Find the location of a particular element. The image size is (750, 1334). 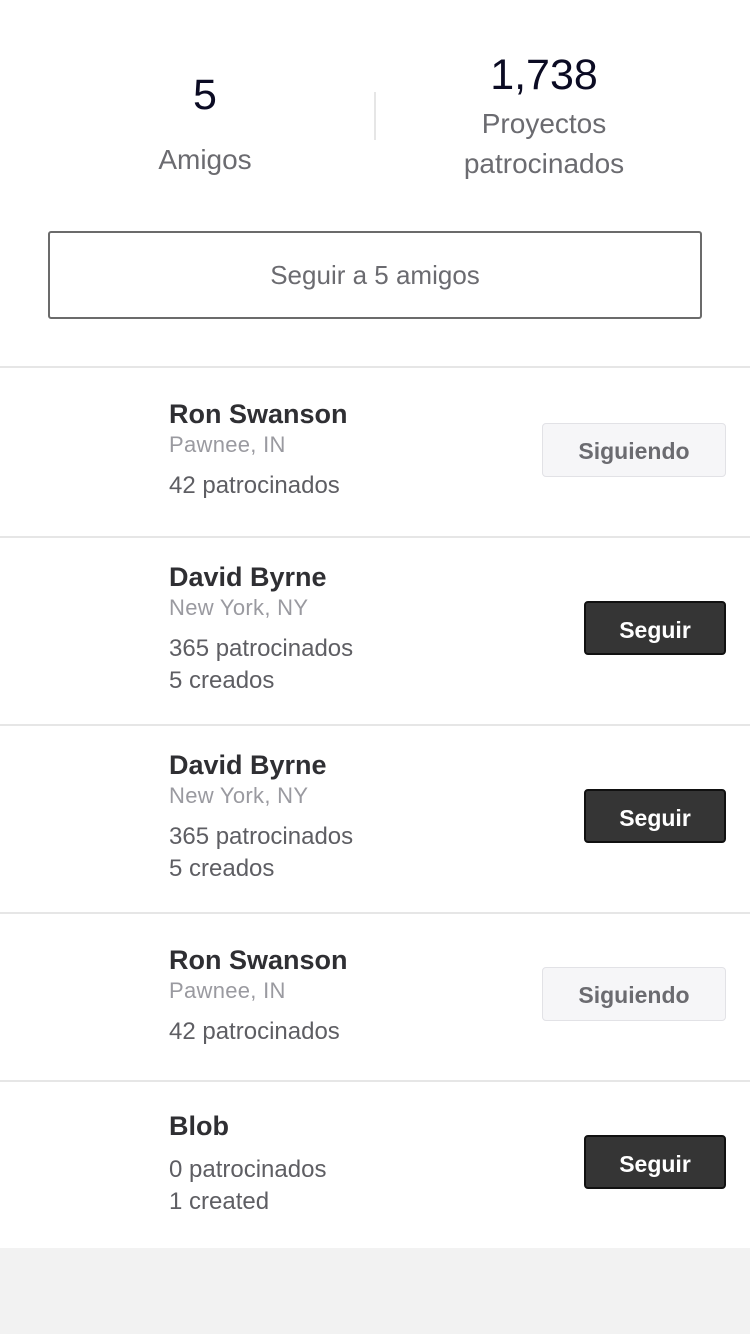

backed-projects-stat: 1,738 Proyectos patrocinados is located at coordinates (544, 116).